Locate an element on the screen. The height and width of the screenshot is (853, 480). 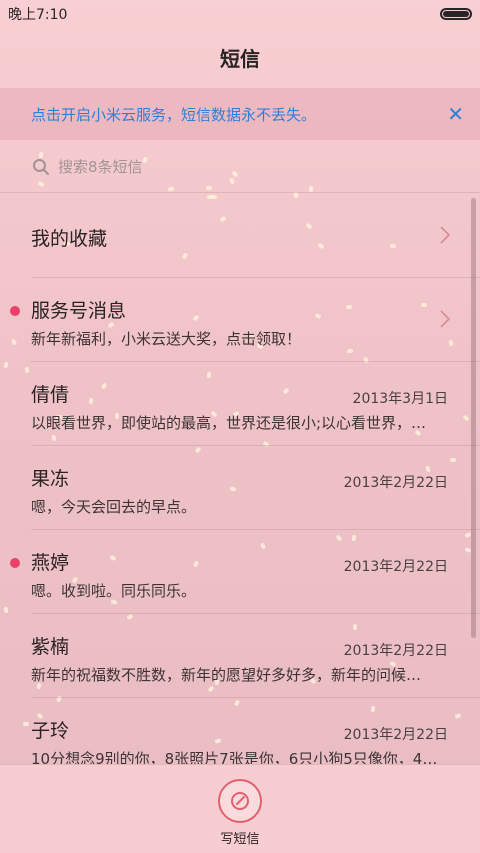
conversation-name: 果冻 is located at coordinates (50, 479).